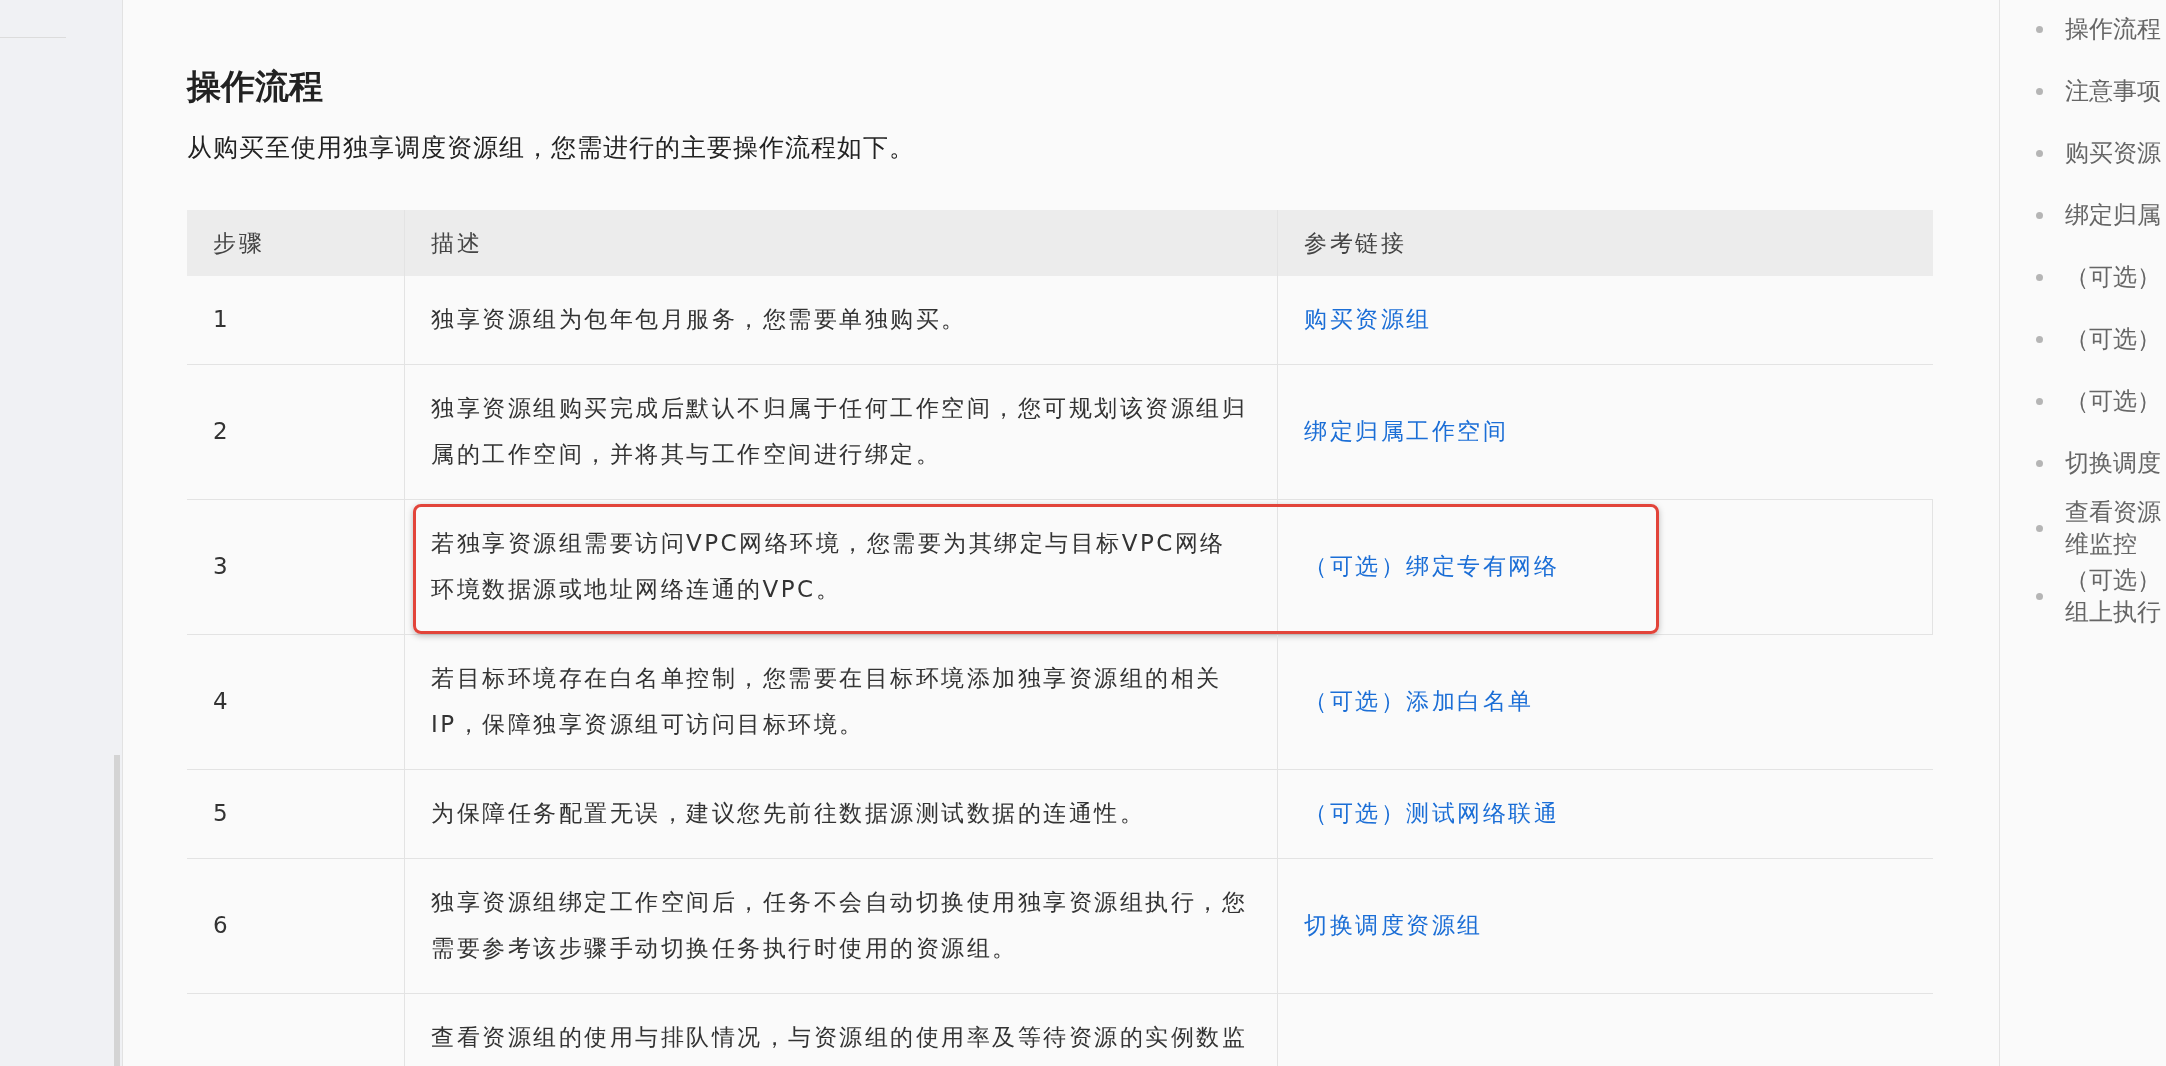 This screenshot has width=2166, height=1066. Describe the element at coordinates (788, 813) in the screenshot. I see `step-description: 为保障任务配置无误，建议您先前往数据源测试数据的连通性。` at that location.